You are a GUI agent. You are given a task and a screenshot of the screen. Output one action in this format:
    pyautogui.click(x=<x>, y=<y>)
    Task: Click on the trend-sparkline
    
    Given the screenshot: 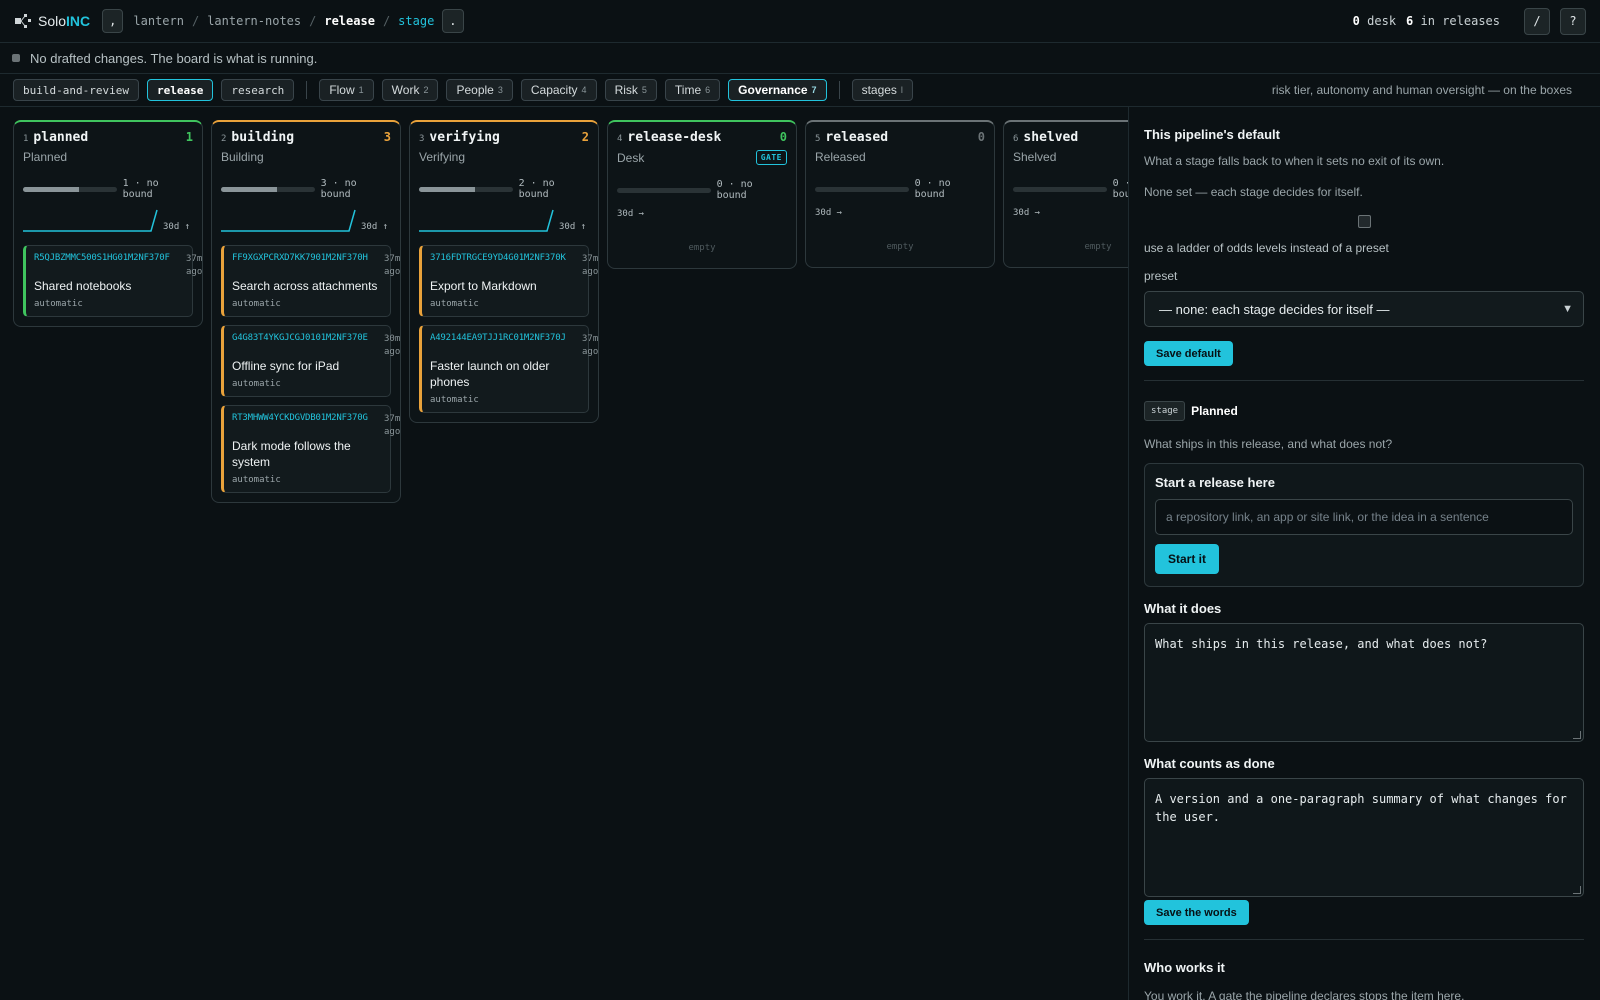 What is the action you would take?
    pyautogui.click(x=90, y=220)
    